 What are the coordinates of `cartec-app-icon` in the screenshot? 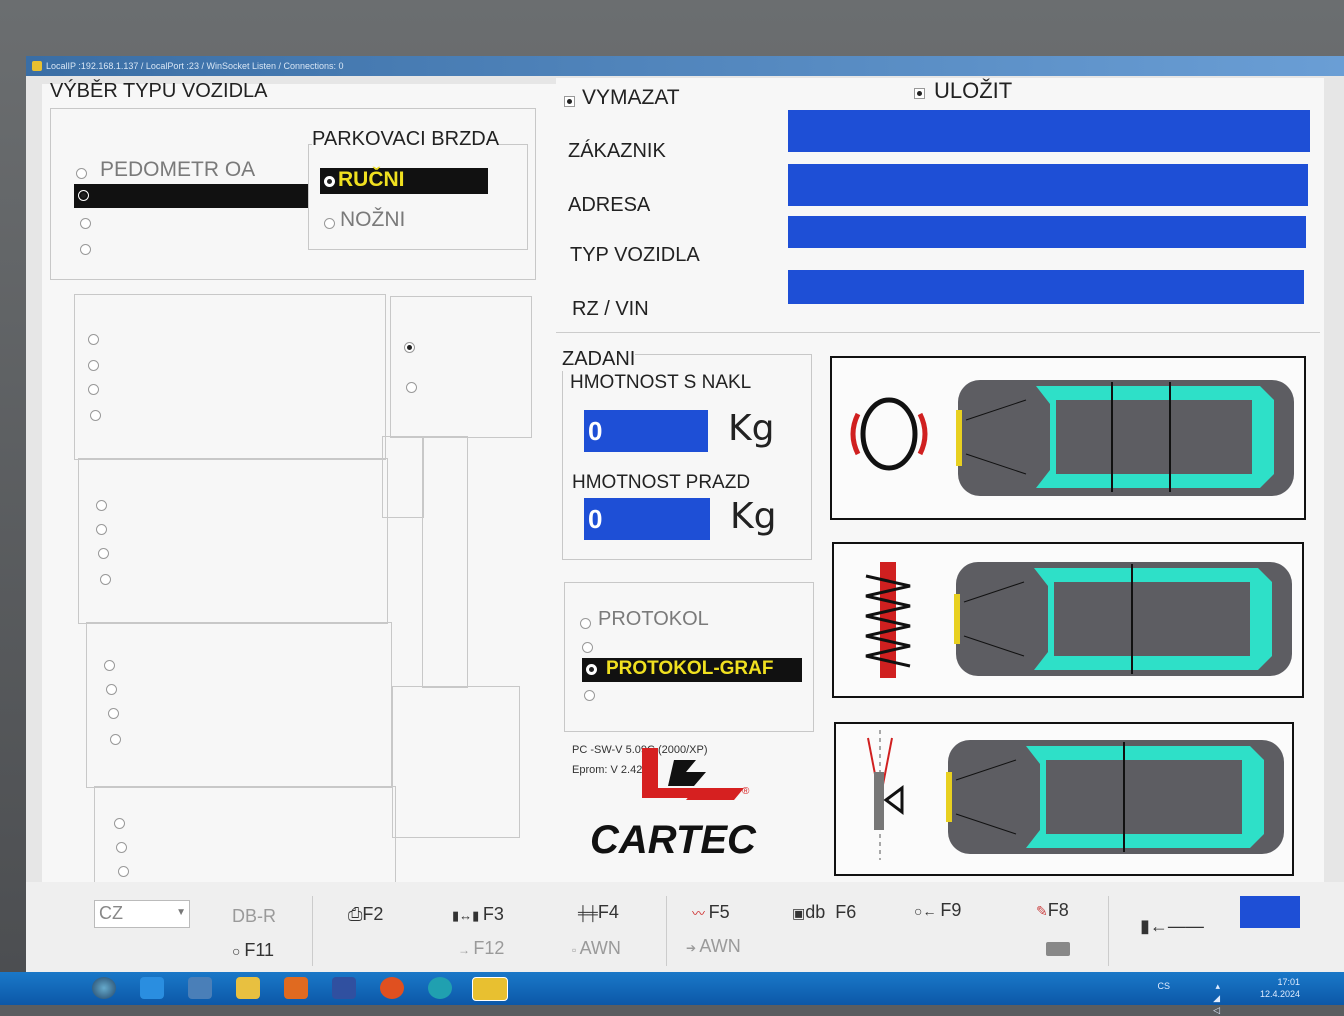 It's located at (490, 989).